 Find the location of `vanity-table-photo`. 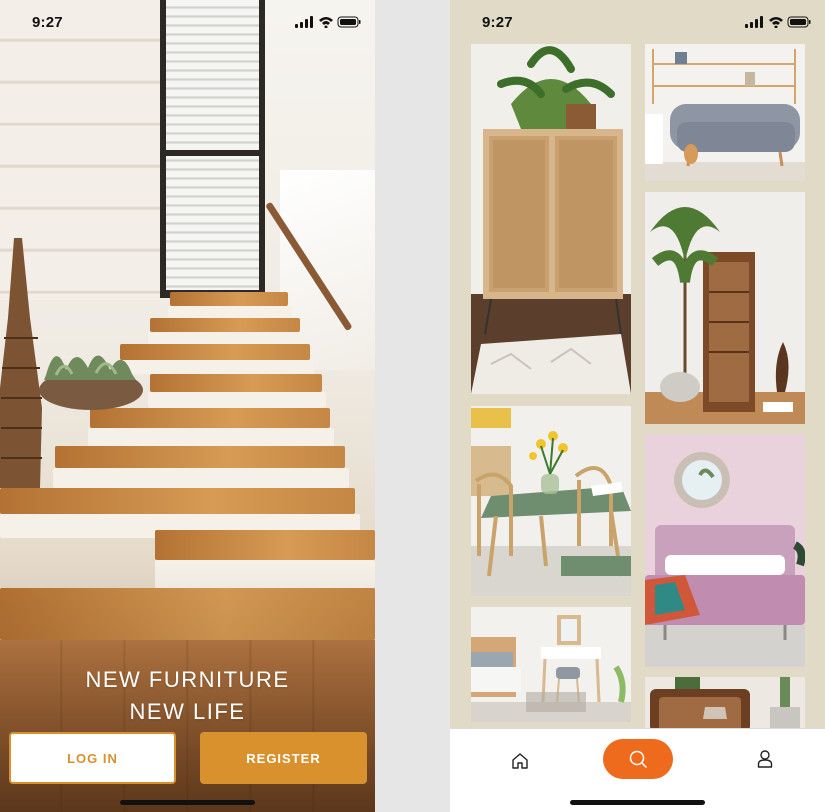

vanity-table-photo is located at coordinates (551, 664).